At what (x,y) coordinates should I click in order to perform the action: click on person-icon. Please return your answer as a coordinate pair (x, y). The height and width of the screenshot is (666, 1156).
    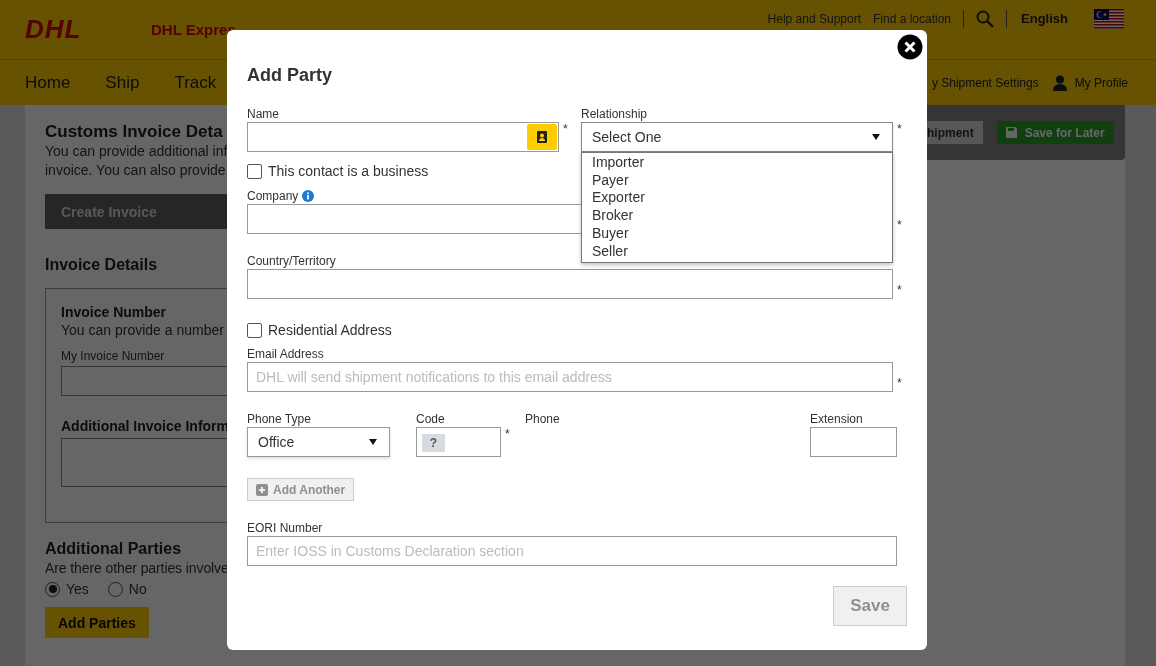
    Looking at the image, I should click on (1059, 82).